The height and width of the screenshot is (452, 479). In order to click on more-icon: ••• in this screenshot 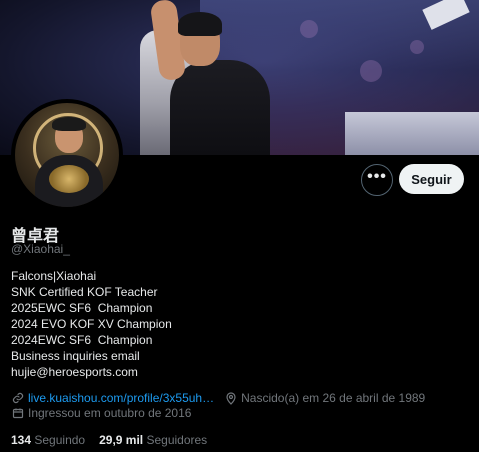, I will do `click(377, 176)`.